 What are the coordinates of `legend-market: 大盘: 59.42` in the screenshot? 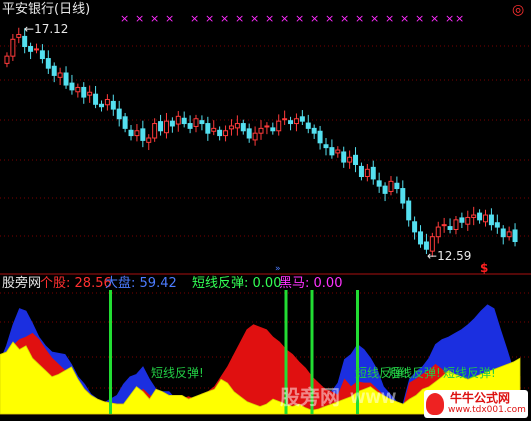 It's located at (141, 283).